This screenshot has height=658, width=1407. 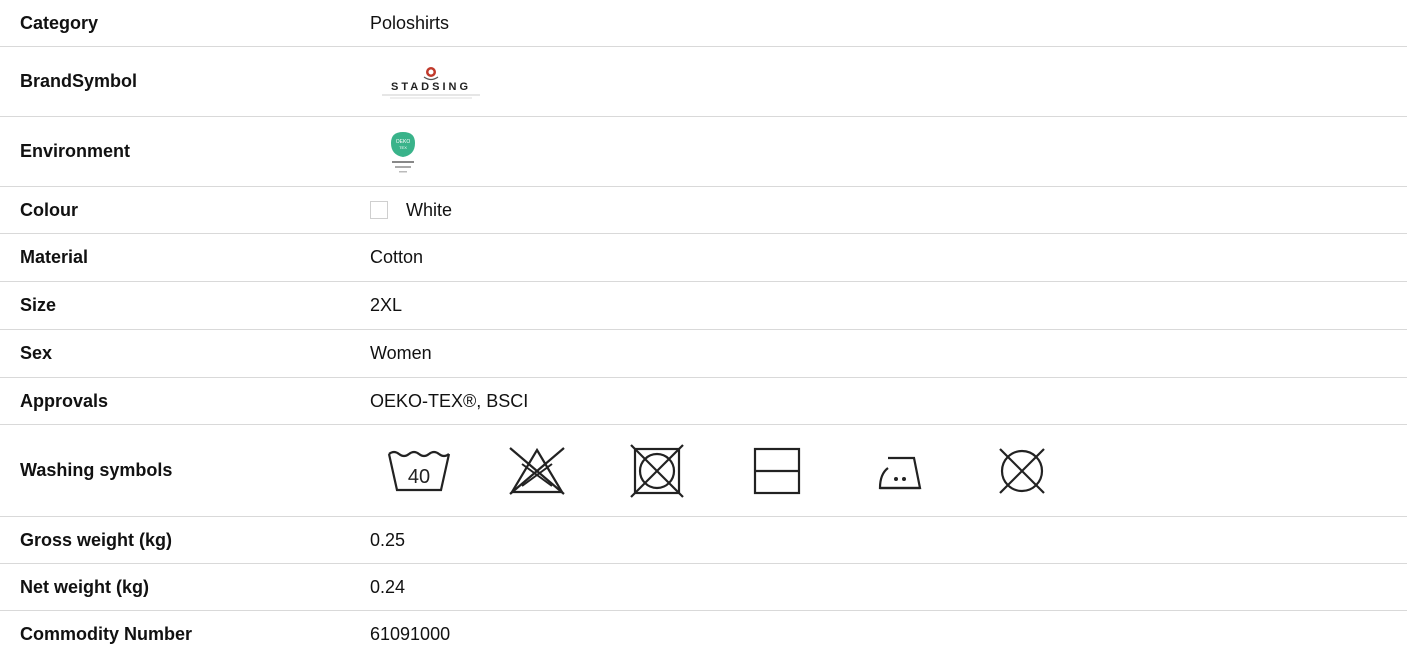 What do you see at coordinates (703, 152) in the screenshot?
I see `spec-row-environment: Environment OEKO TEX` at bounding box center [703, 152].